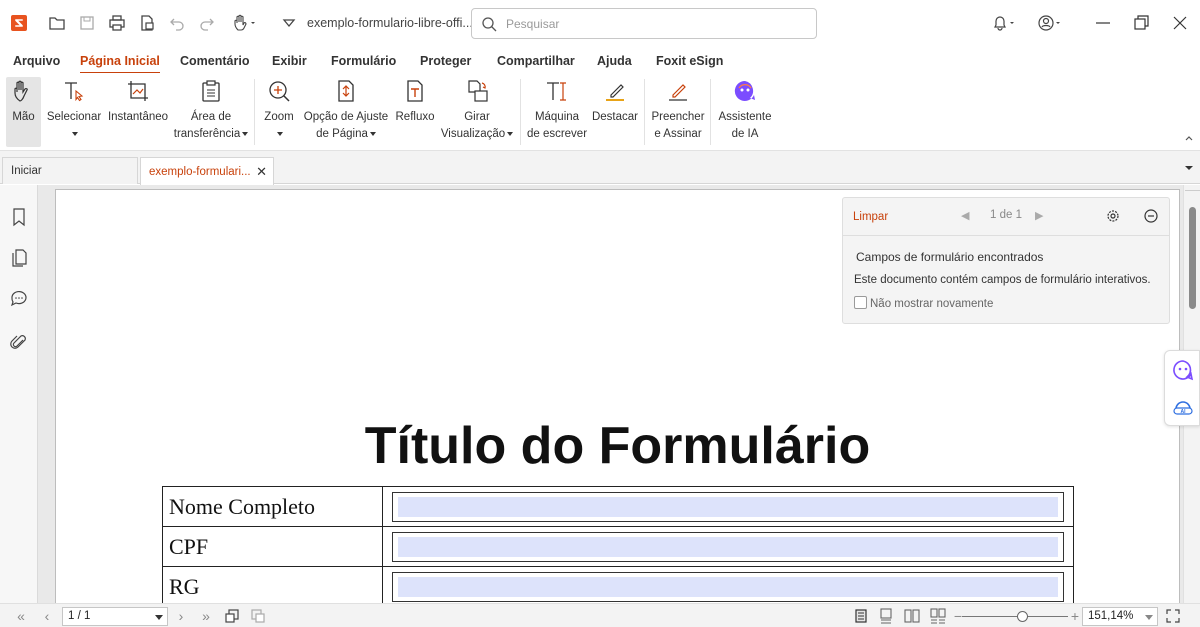 This screenshot has width=1200, height=627. Describe the element at coordinates (342, 134) in the screenshot. I see `page-fit-label-line2: de Página` at that location.